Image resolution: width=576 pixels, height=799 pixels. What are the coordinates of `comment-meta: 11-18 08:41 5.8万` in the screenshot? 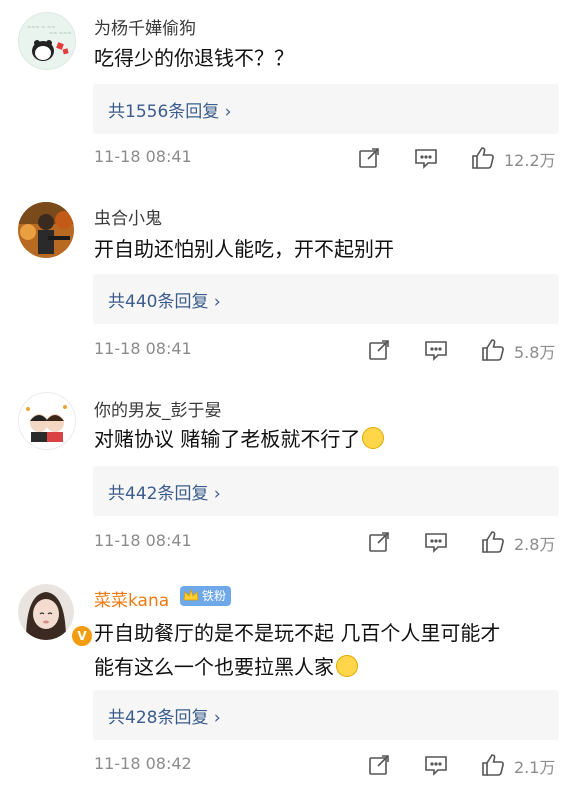 It's located at (327, 350).